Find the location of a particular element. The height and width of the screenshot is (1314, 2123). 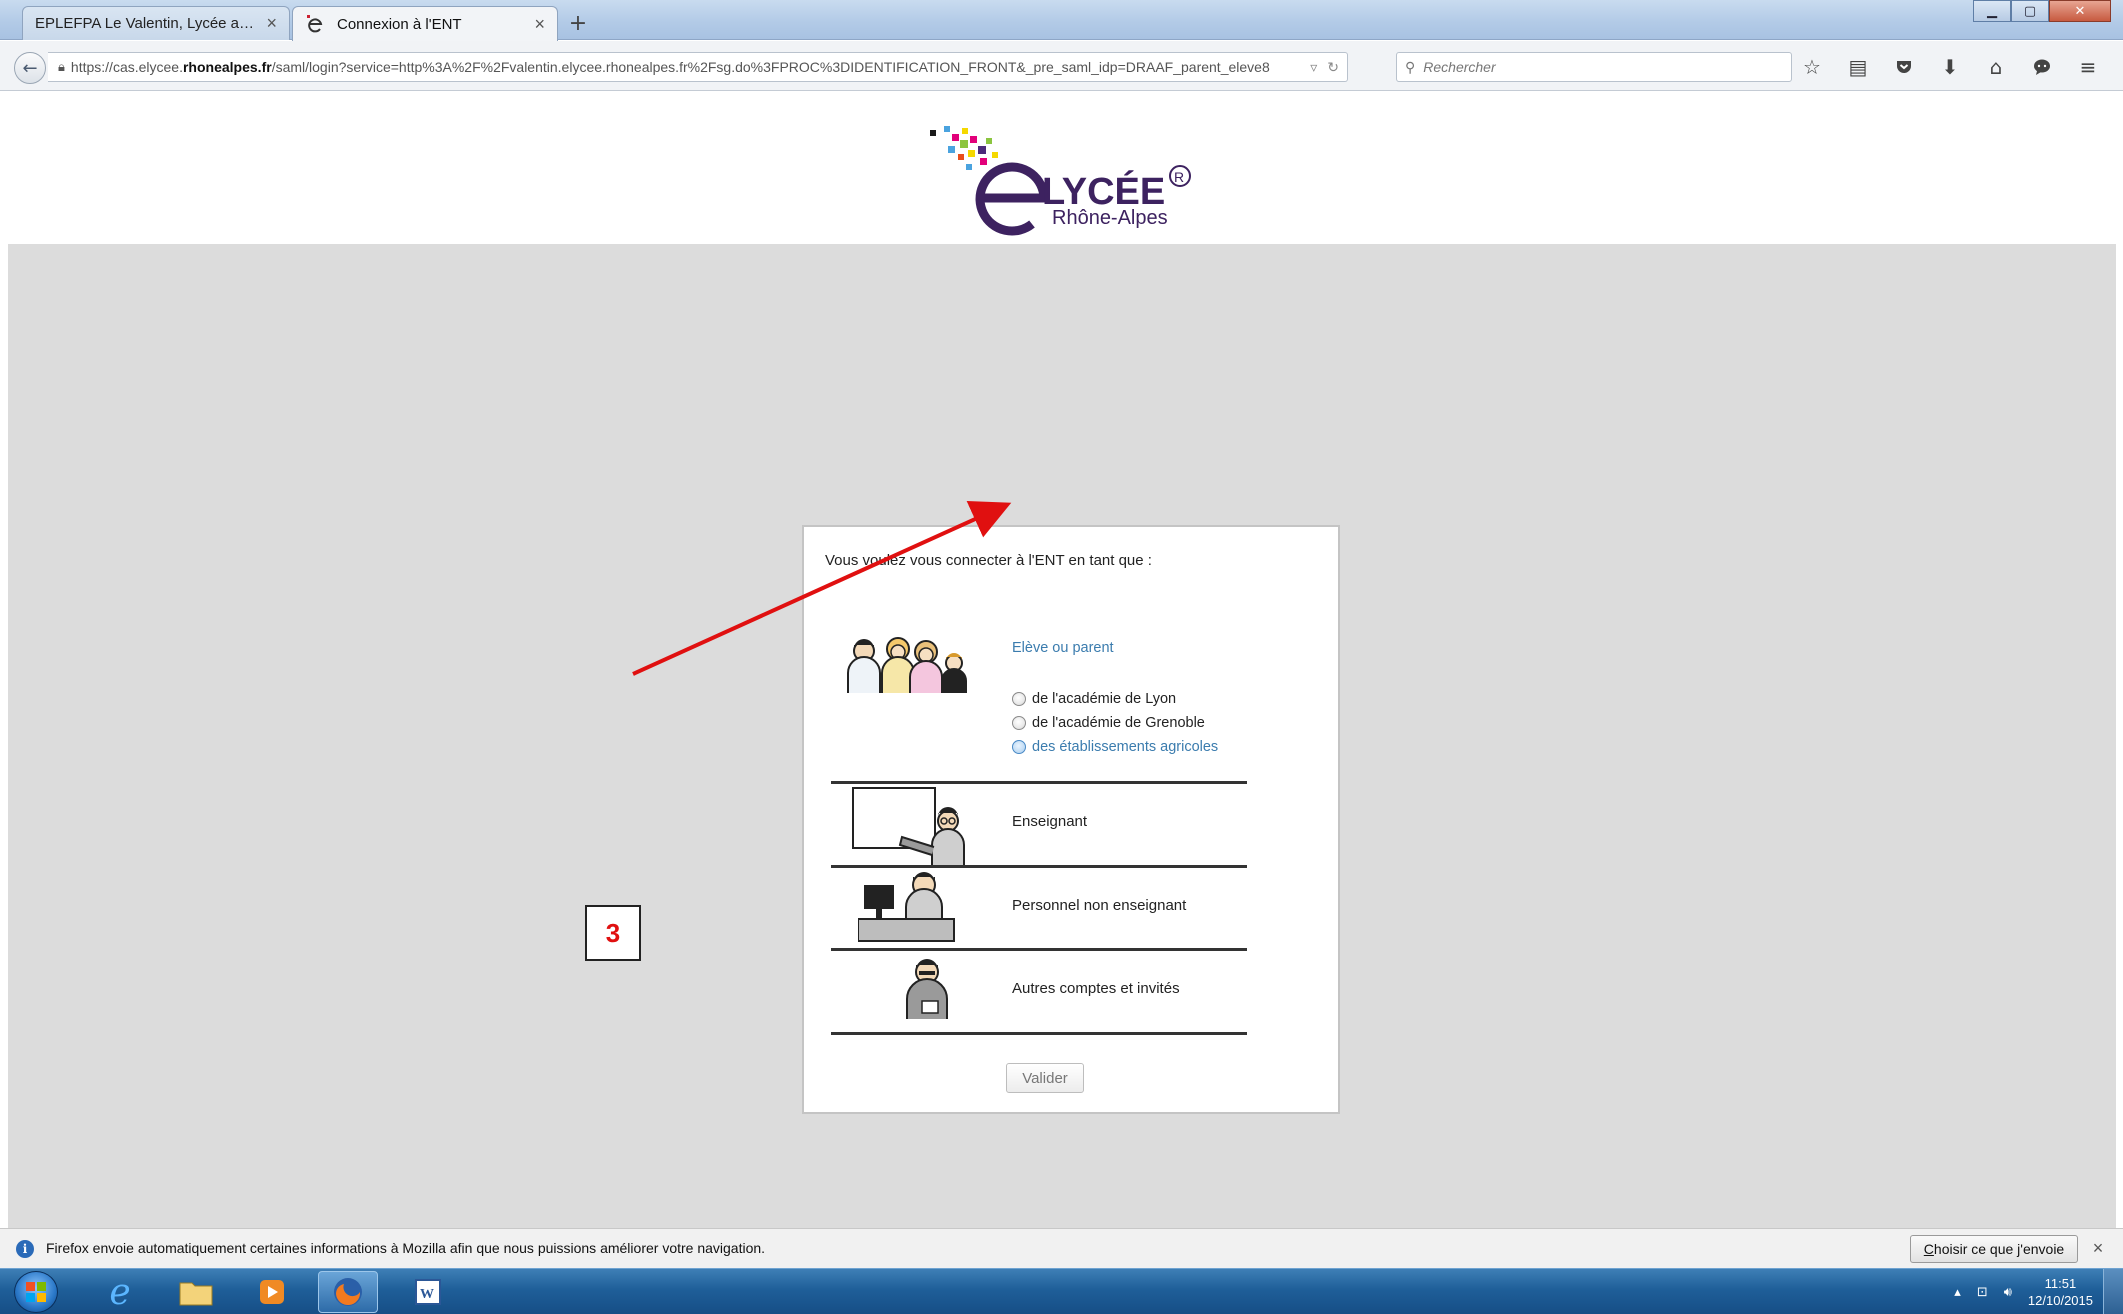

annotation-step-marker: 3 is located at coordinates (613, 933).